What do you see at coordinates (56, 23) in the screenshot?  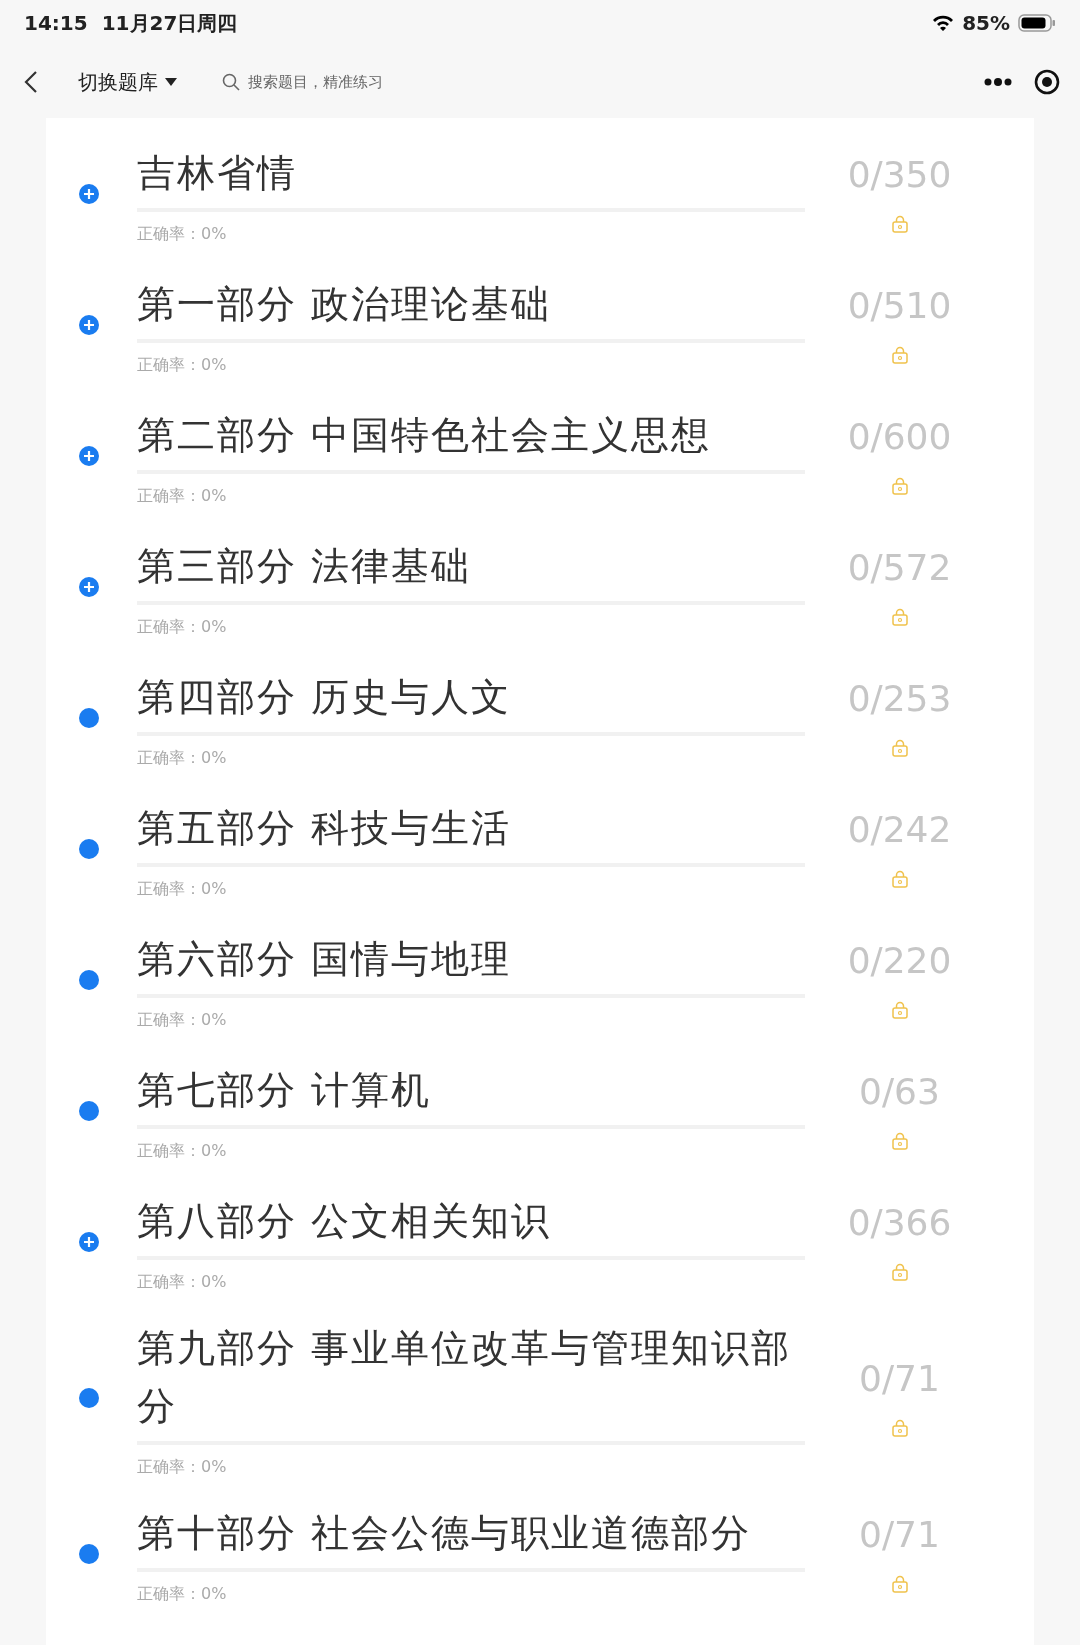 I see `status-time: 14:15` at bounding box center [56, 23].